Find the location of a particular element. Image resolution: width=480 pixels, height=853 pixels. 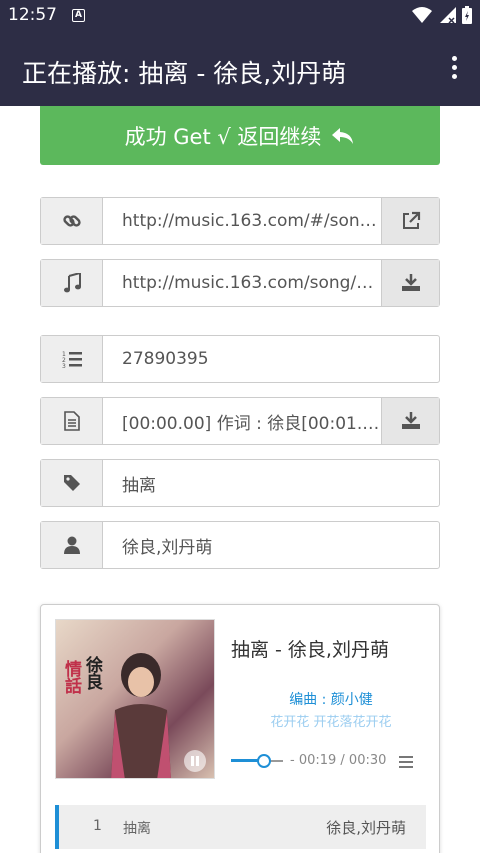

signal-icon is located at coordinates (448, 15).